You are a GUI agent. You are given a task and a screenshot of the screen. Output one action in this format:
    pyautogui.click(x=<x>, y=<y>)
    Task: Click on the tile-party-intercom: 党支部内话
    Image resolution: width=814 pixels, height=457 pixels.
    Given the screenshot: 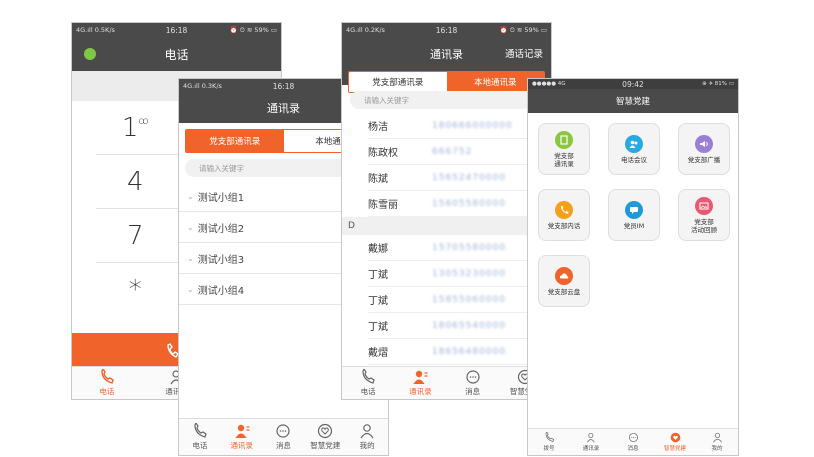 What is the action you would take?
    pyautogui.click(x=564, y=215)
    